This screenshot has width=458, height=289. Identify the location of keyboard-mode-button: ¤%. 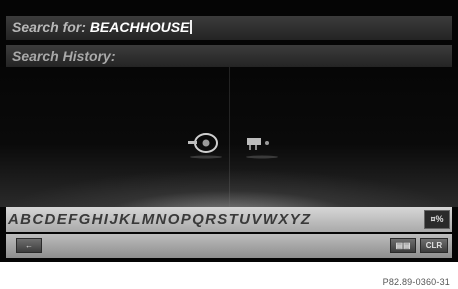
(437, 219).